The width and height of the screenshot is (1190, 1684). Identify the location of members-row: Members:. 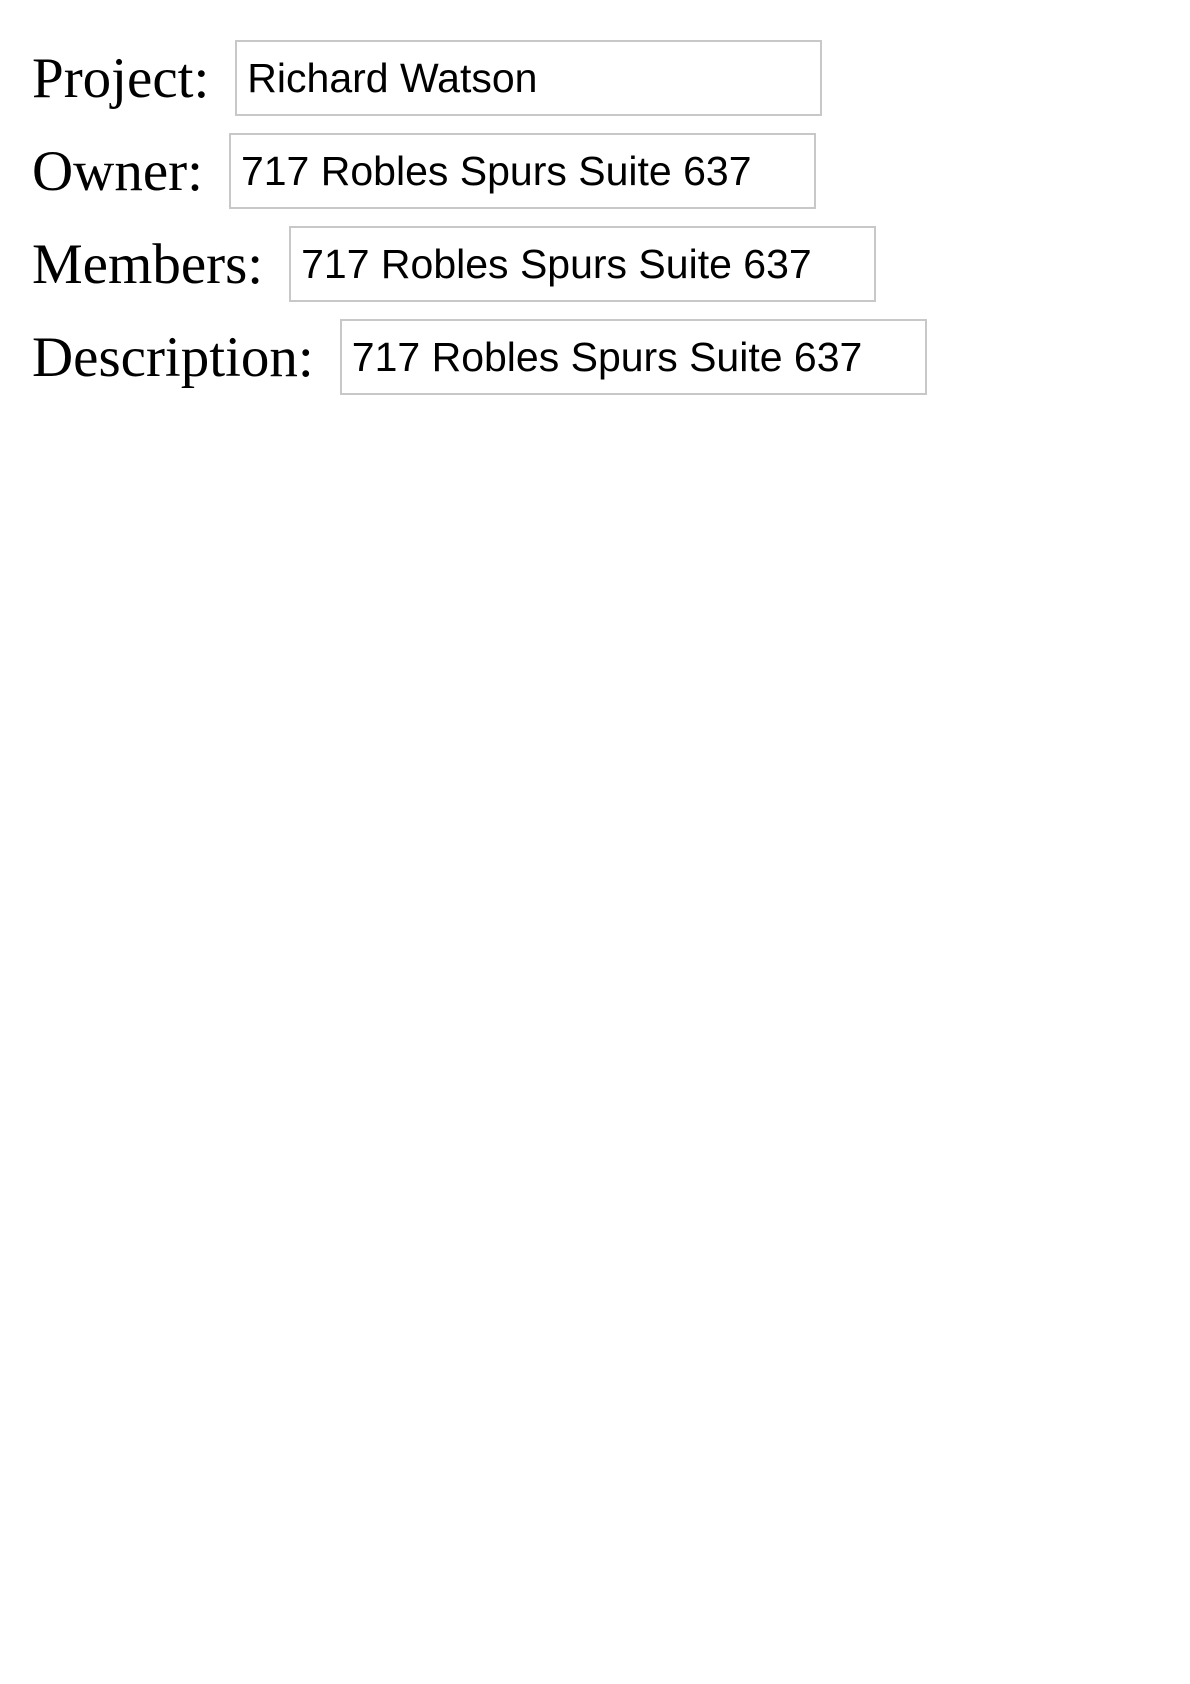
(592, 264).